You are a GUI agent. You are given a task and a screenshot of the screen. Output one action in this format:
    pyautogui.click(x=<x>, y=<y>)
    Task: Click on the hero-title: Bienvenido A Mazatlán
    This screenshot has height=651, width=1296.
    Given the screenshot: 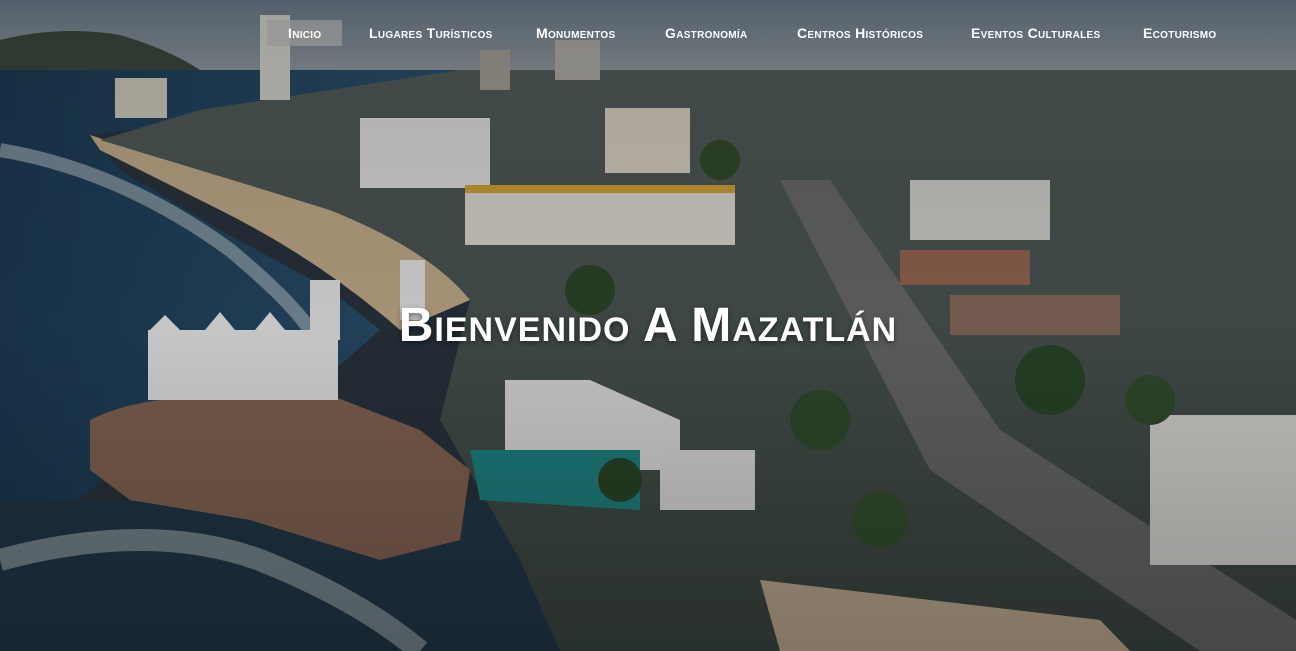 What is the action you would take?
    pyautogui.click(x=648, y=325)
    